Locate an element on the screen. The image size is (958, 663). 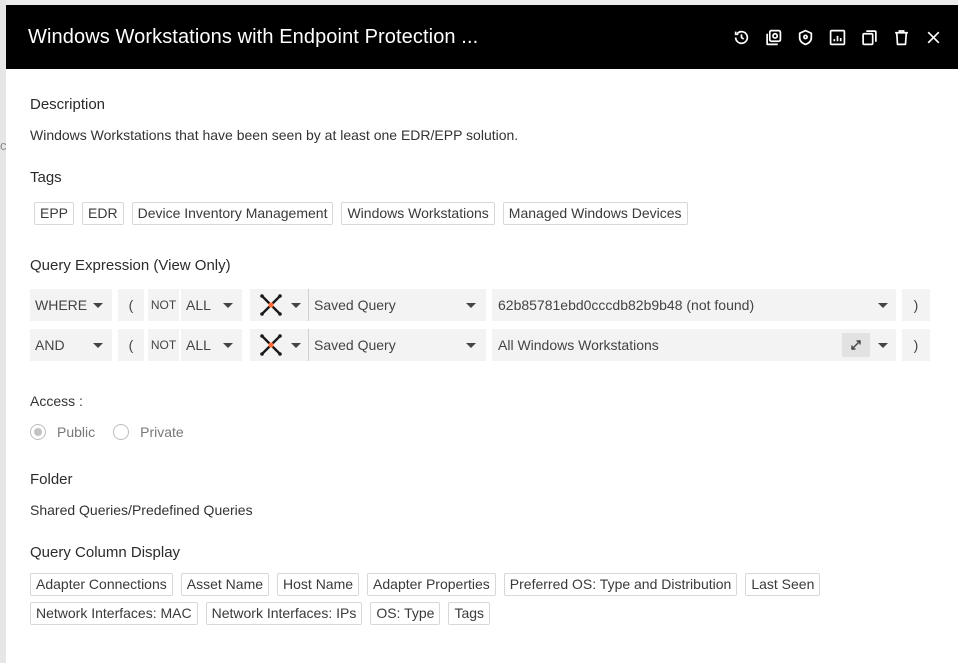
tag-chip: Device Inventory Management is located at coordinates (232, 213).